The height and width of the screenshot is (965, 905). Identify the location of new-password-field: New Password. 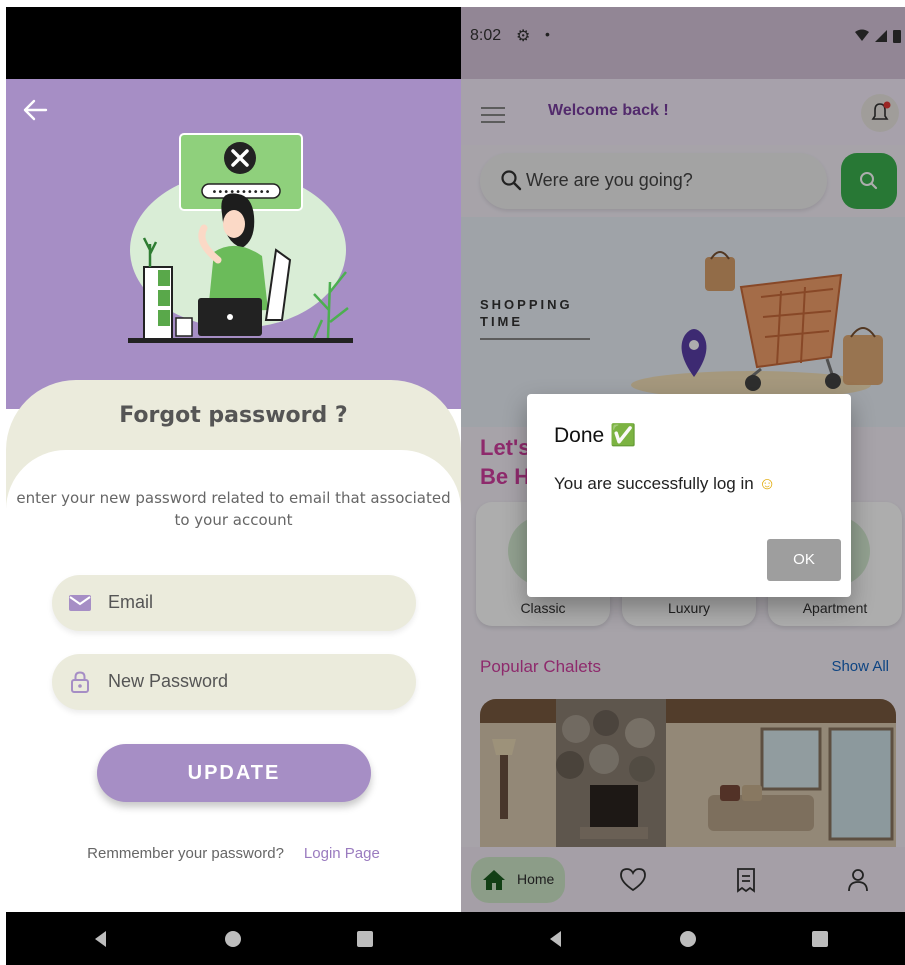
(234, 682).